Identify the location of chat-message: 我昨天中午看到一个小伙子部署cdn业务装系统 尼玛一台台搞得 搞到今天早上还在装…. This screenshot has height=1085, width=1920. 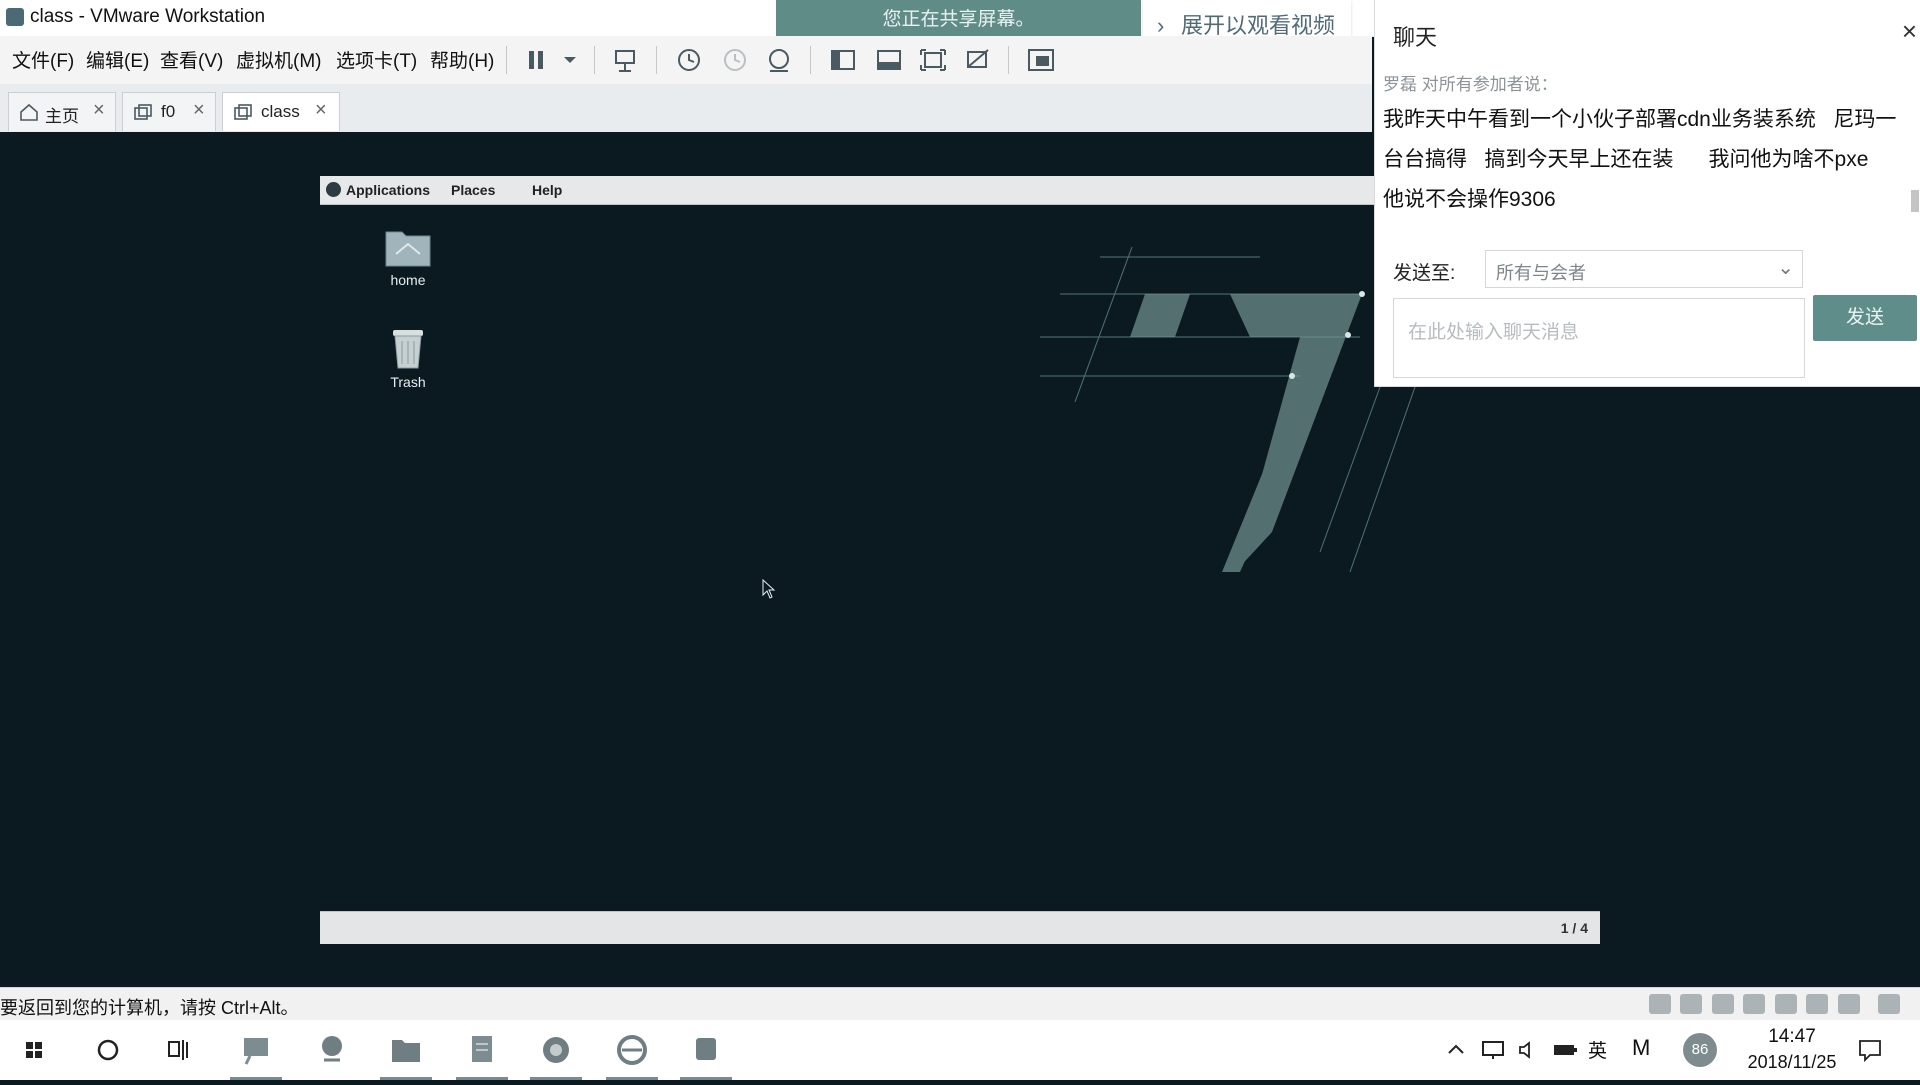
(1640, 159).